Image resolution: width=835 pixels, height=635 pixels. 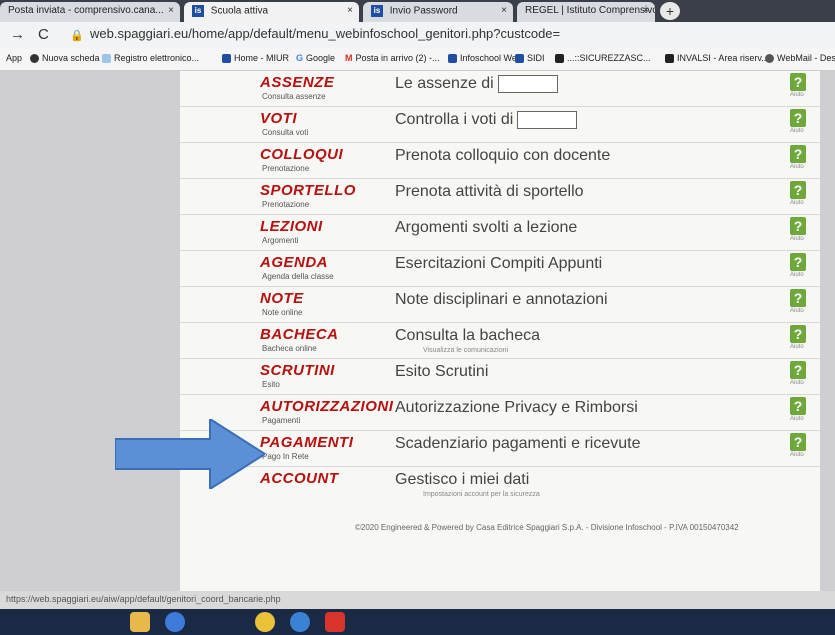 I want to click on menu-title: ASSENZE, so click(x=297, y=82).